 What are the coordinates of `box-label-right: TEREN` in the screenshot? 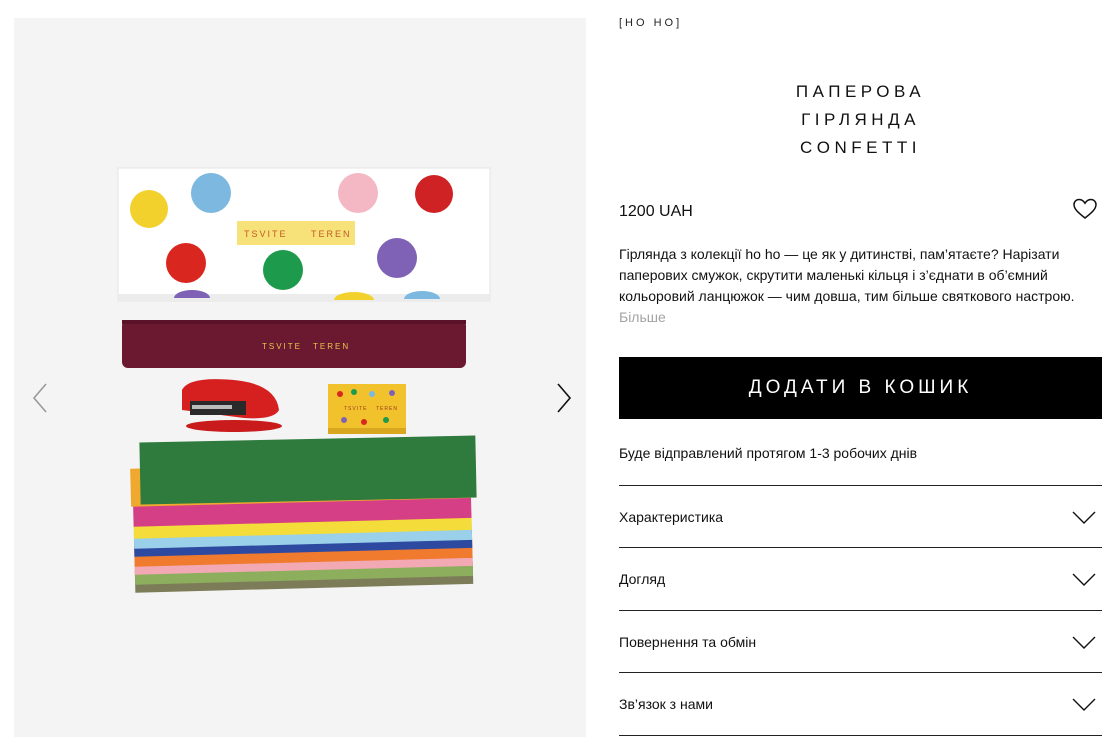 It's located at (331, 234).